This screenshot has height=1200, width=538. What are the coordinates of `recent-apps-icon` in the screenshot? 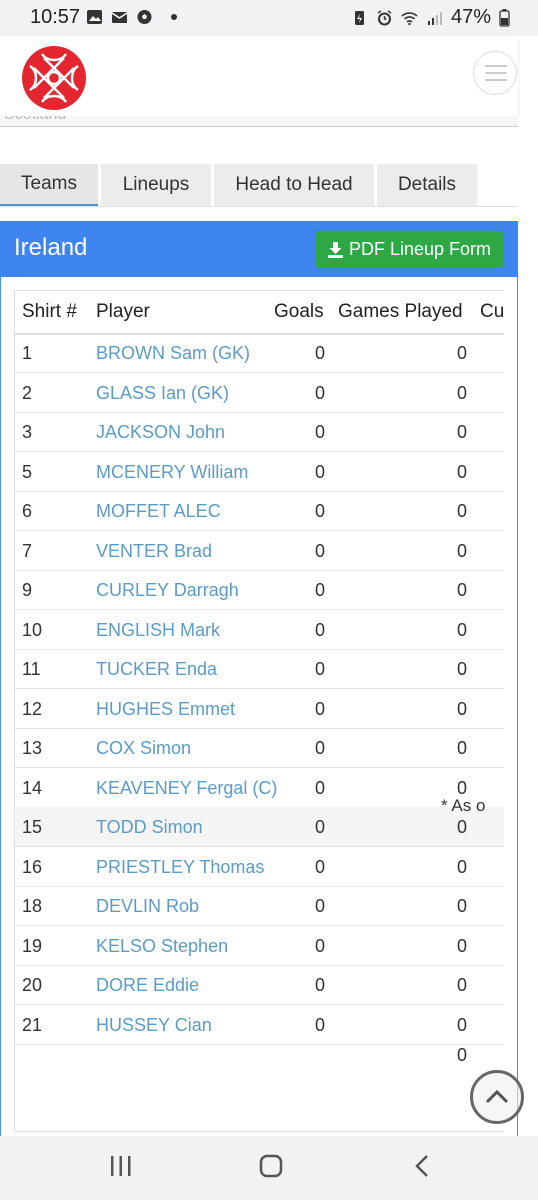 It's located at (121, 1166).